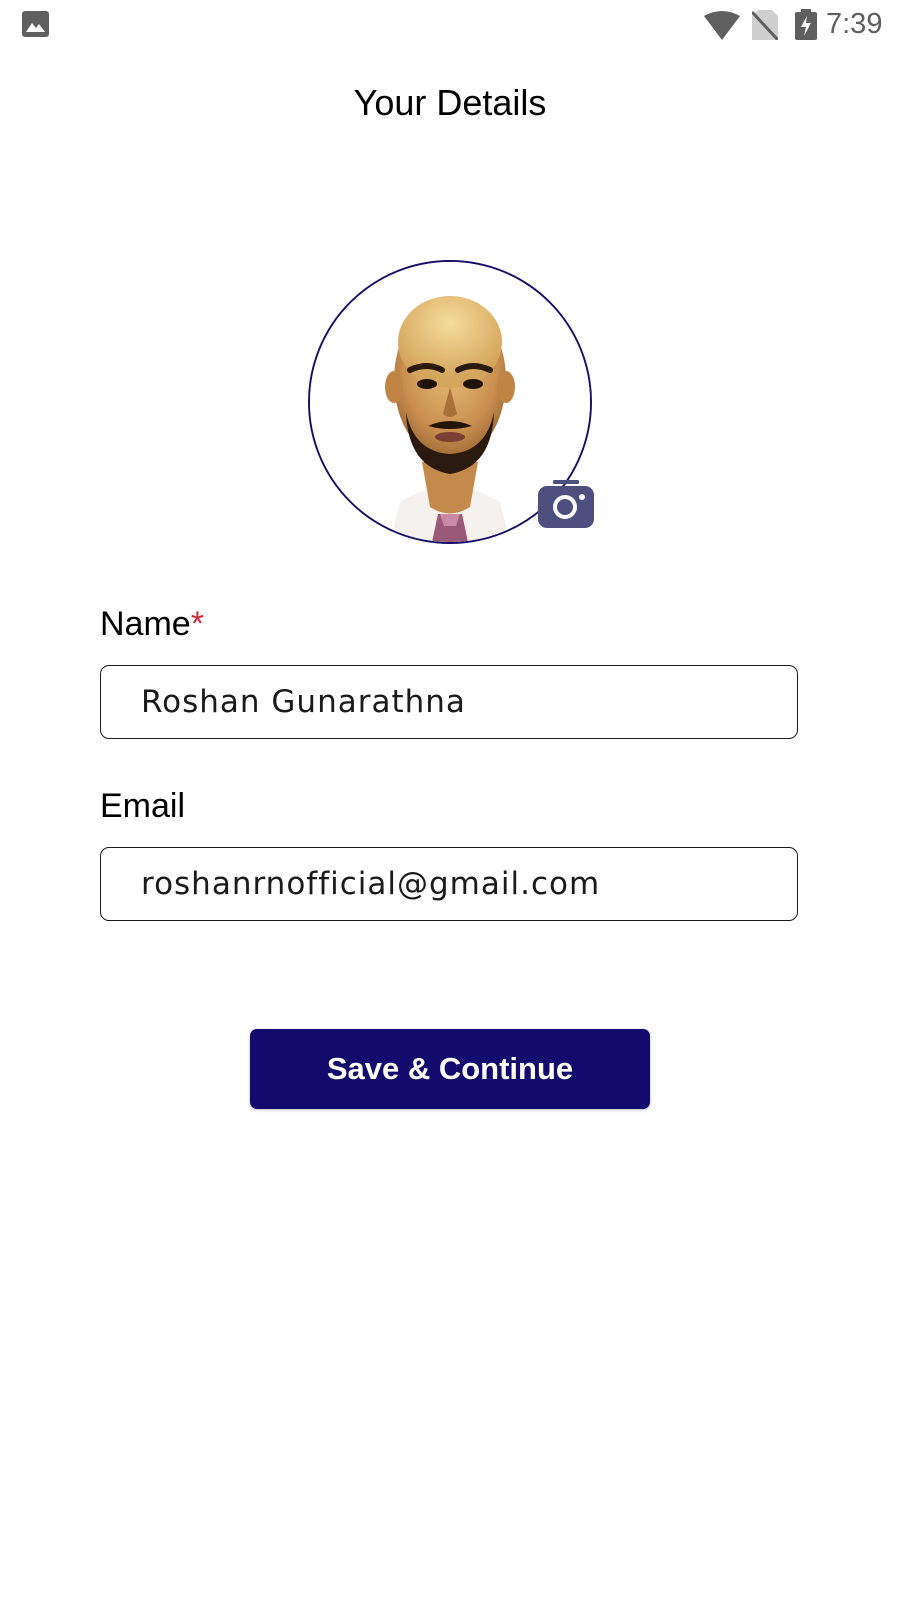  Describe the element at coordinates (722, 25) in the screenshot. I see `wifi-icon` at that location.